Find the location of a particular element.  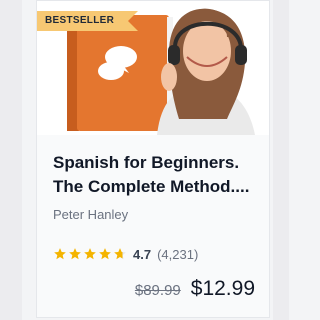

price-row: $89.99 $12.99 is located at coordinates (195, 289).